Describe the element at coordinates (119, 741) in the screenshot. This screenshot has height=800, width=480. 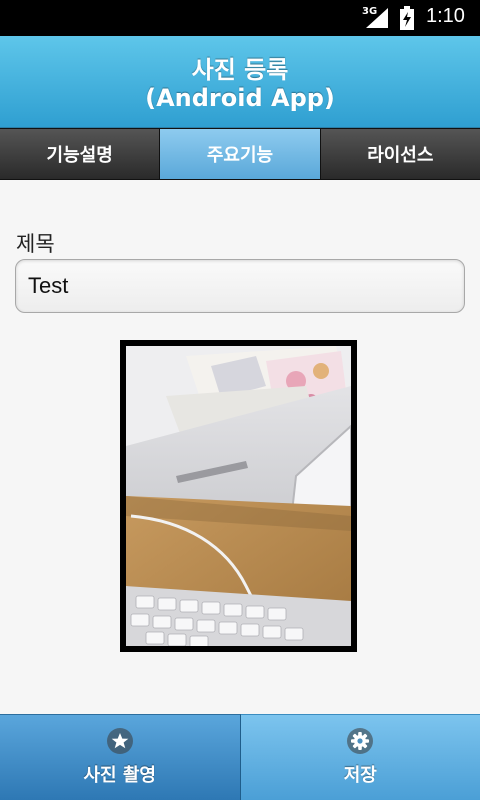
I see `star-icon` at that location.